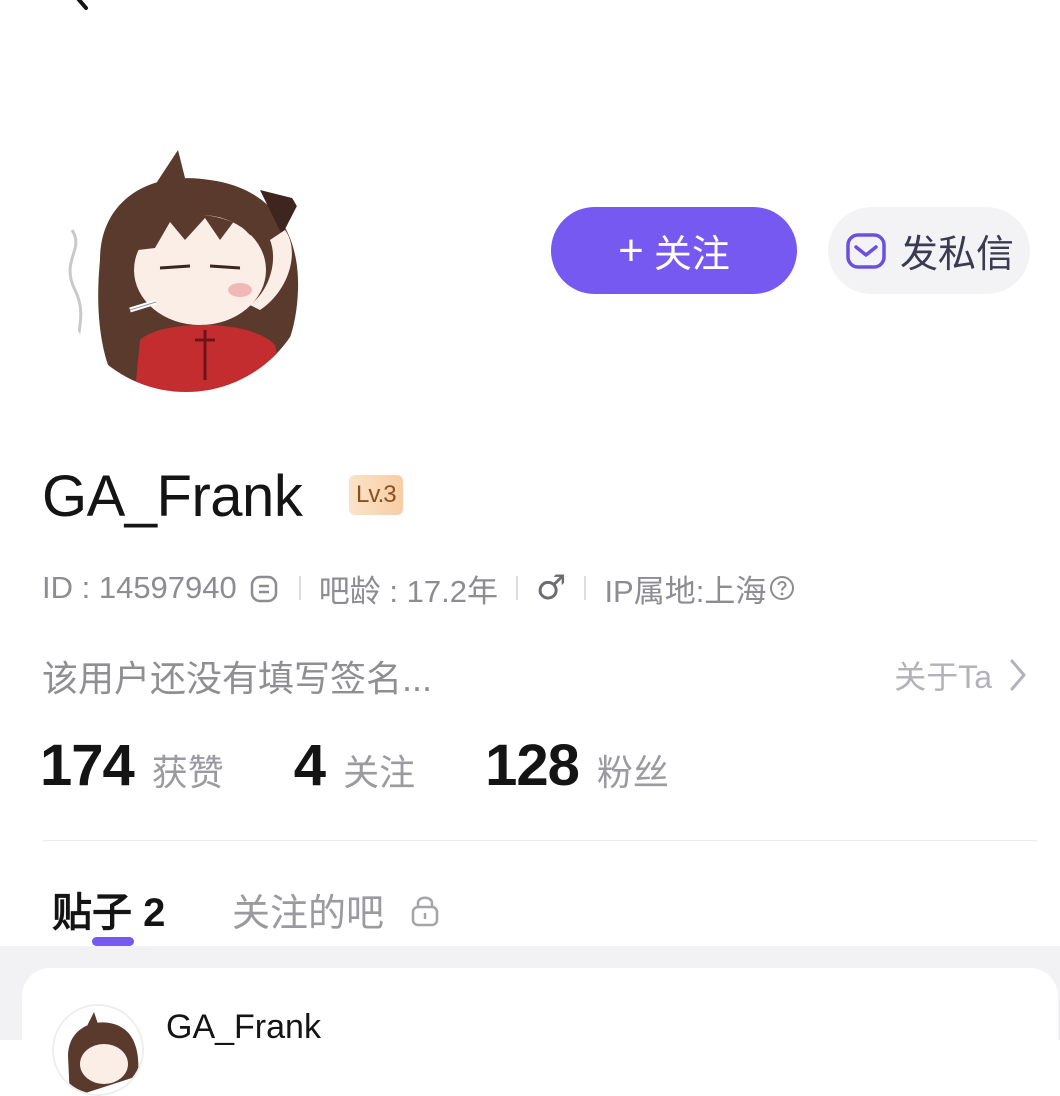 This screenshot has width=1060, height=1096. What do you see at coordinates (186, 266) in the screenshot?
I see `avatar` at bounding box center [186, 266].